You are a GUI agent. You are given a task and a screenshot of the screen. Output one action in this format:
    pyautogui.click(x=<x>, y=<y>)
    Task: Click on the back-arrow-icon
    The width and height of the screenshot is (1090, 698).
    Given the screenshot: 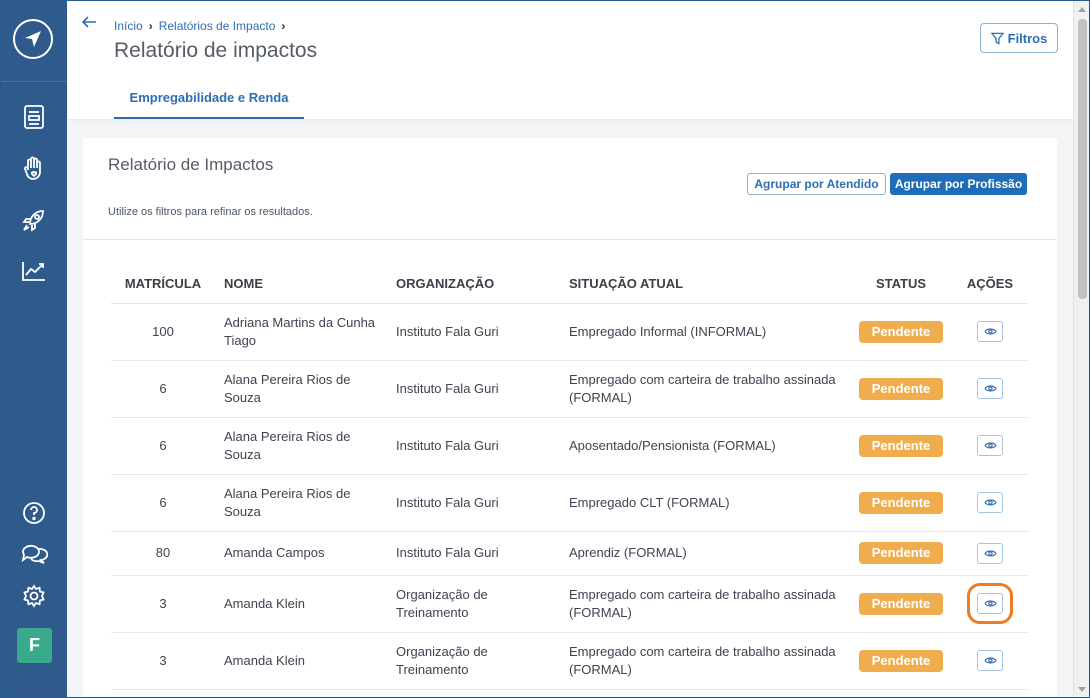 What is the action you would take?
    pyautogui.click(x=89, y=24)
    